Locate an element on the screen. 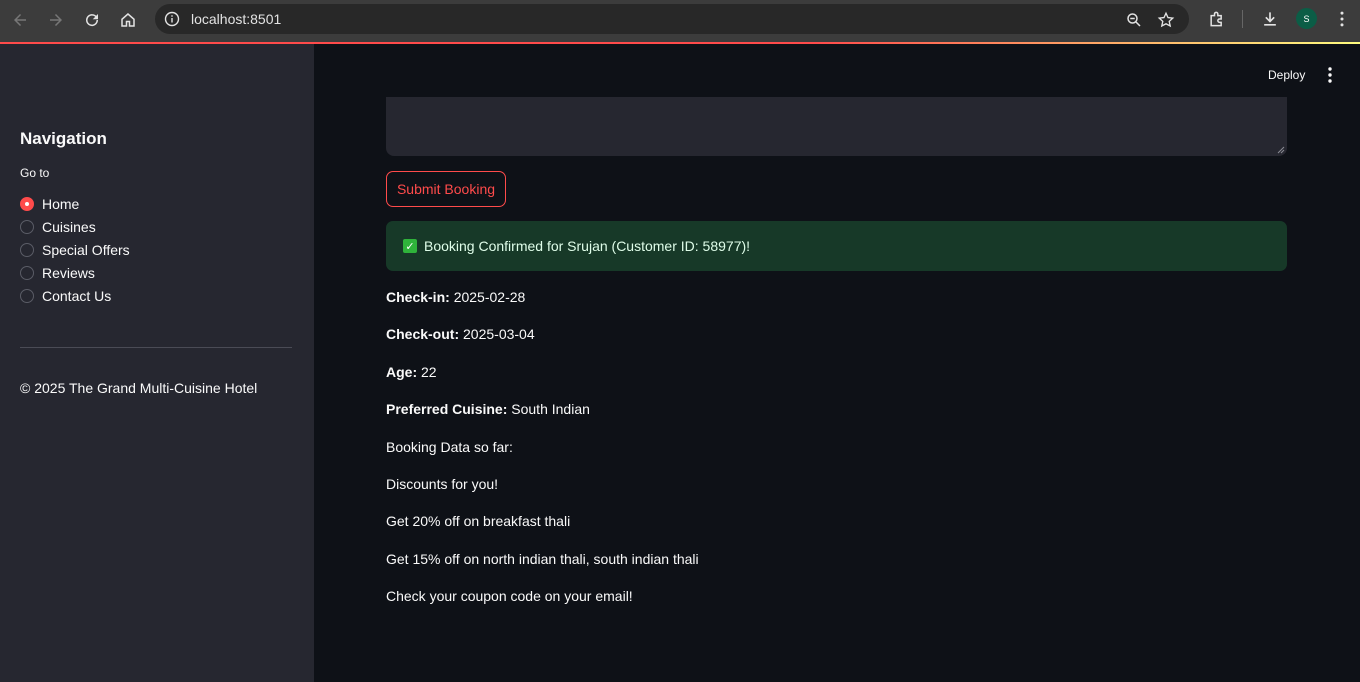 This screenshot has height=682, width=1360. checkout-line: Check-out: 2025-03-04 is located at coordinates (460, 334).